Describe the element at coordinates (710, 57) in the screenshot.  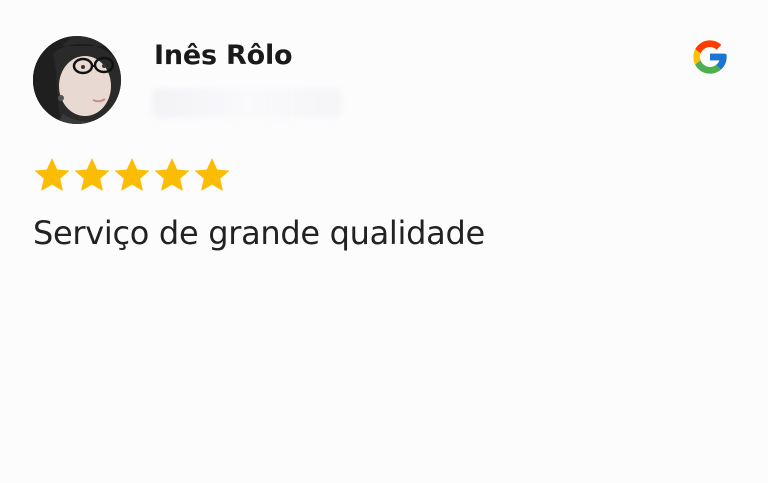
I see `google-g-icon` at that location.